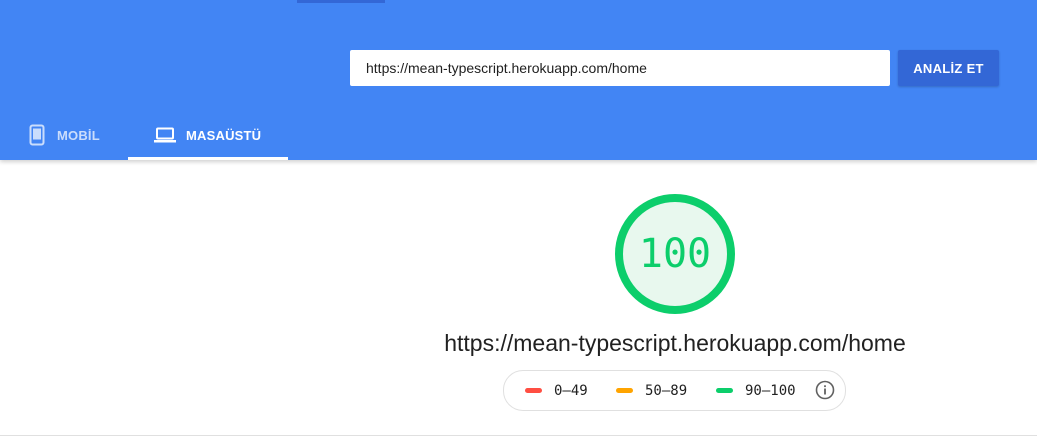  Describe the element at coordinates (624, 390) in the screenshot. I see `legend-swatch-average` at that location.